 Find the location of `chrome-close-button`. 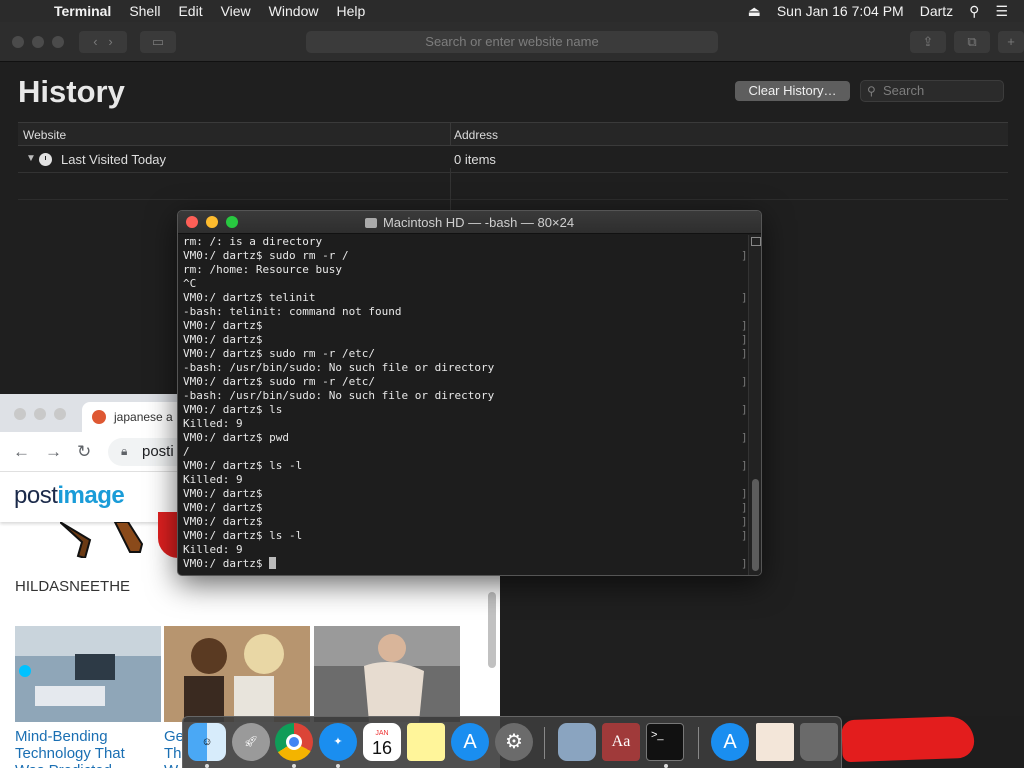

chrome-close-button is located at coordinates (20, 414).